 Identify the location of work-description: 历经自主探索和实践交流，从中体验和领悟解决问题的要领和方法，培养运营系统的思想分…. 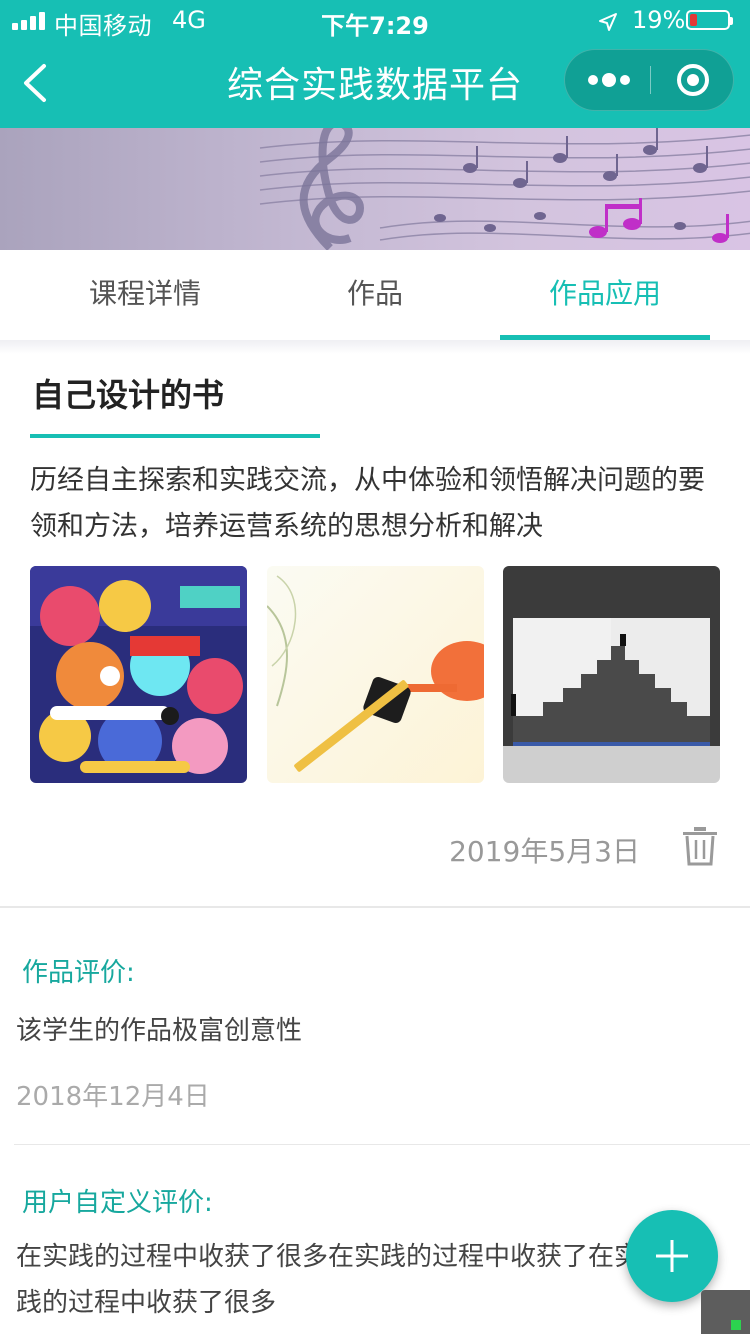
(367, 503).